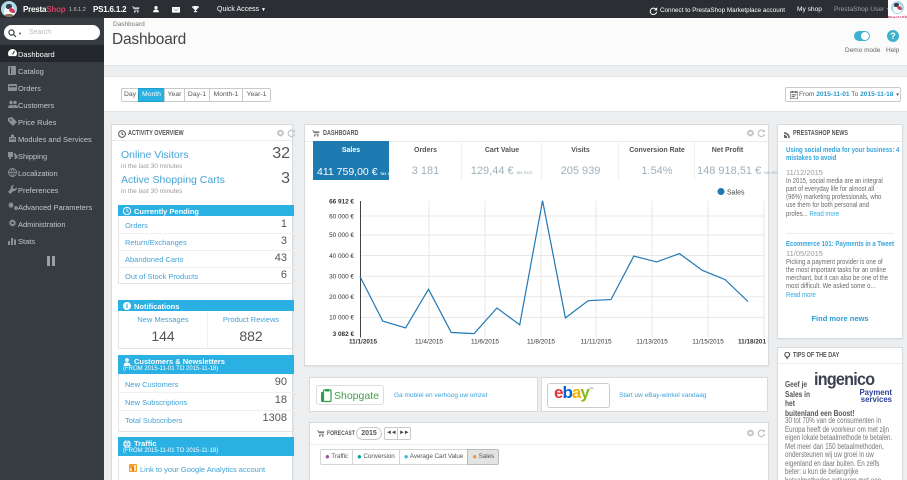  I want to click on svg-text: 3 082 €, so click(344, 334).